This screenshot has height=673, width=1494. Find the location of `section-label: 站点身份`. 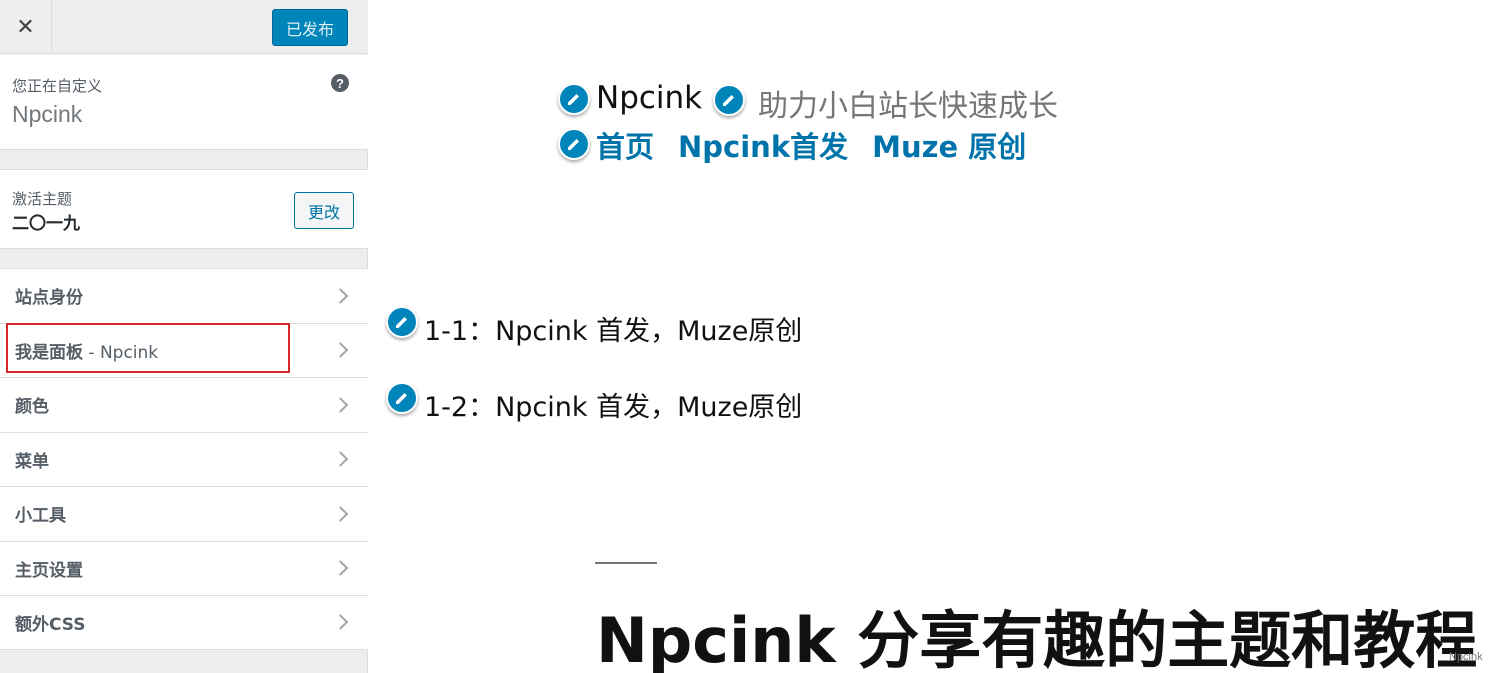

section-label: 站点身份 is located at coordinates (49, 298).